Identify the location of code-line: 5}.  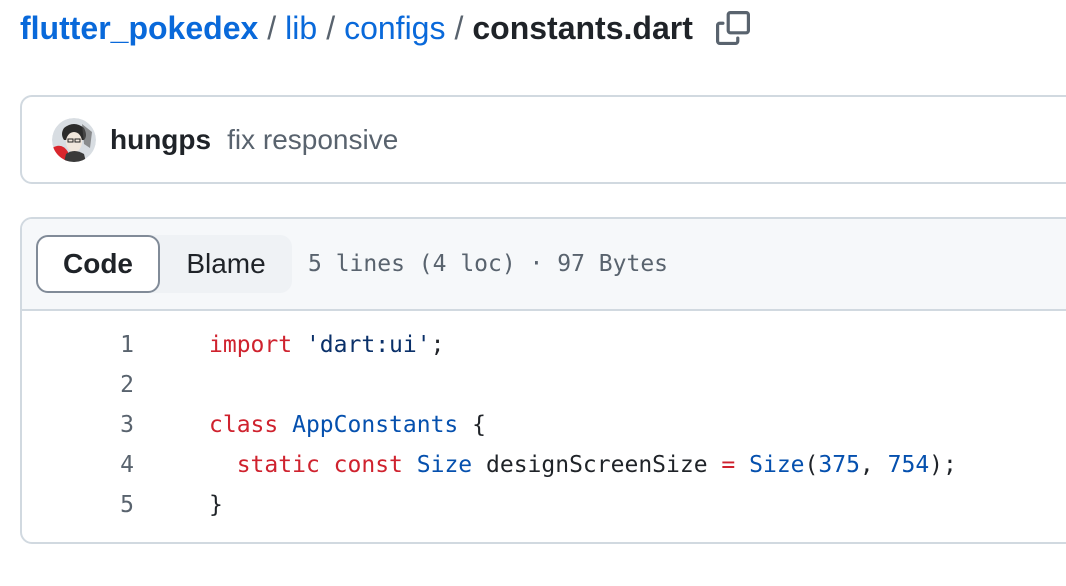
(544, 505).